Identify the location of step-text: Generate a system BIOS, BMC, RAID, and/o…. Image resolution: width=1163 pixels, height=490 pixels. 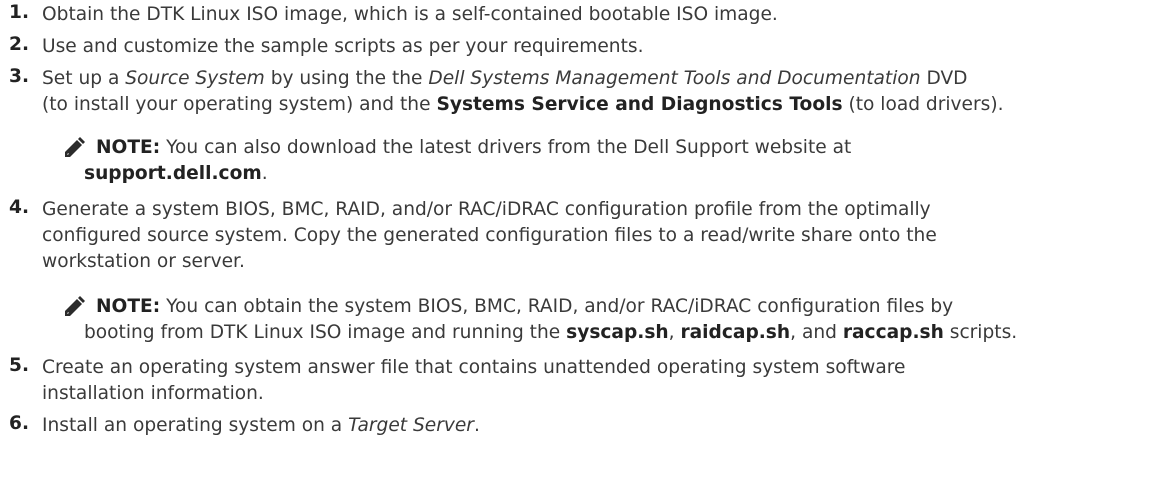
(489, 235).